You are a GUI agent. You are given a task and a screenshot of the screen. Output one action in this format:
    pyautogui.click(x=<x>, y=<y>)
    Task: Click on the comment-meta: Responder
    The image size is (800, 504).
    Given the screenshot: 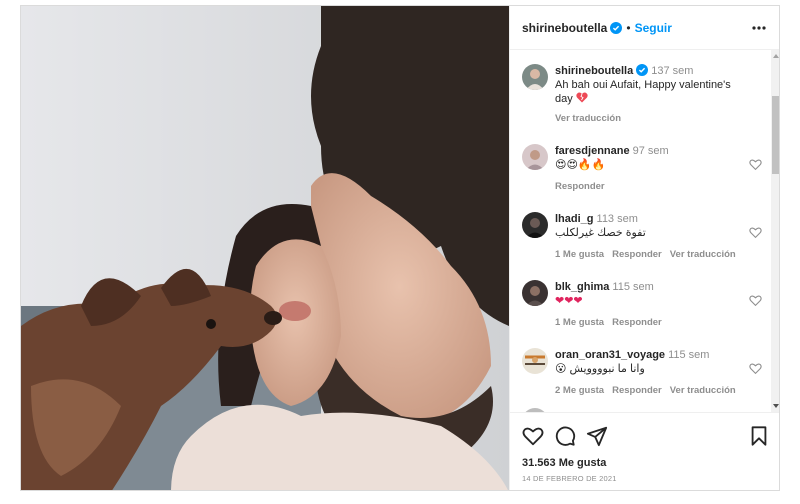 What is the action you would take?
    pyautogui.click(x=584, y=186)
    